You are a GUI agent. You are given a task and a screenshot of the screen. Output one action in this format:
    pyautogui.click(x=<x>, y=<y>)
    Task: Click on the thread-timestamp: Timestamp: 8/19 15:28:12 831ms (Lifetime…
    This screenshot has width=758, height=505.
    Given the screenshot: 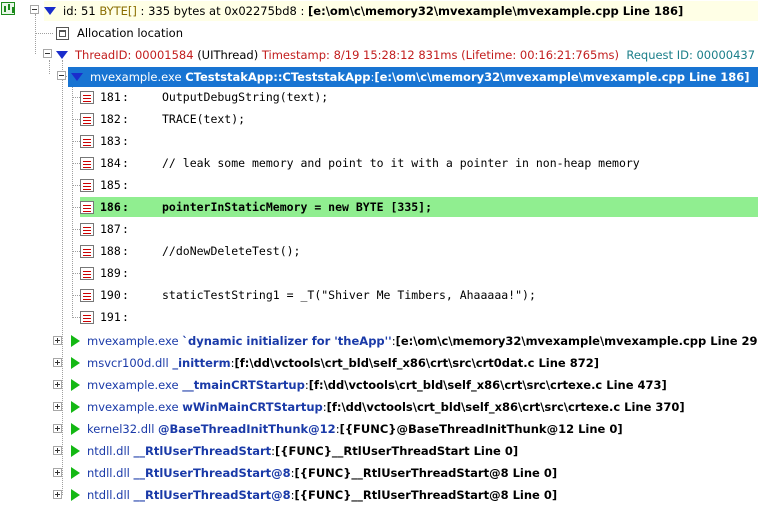 What is the action you would take?
    pyautogui.click(x=440, y=55)
    